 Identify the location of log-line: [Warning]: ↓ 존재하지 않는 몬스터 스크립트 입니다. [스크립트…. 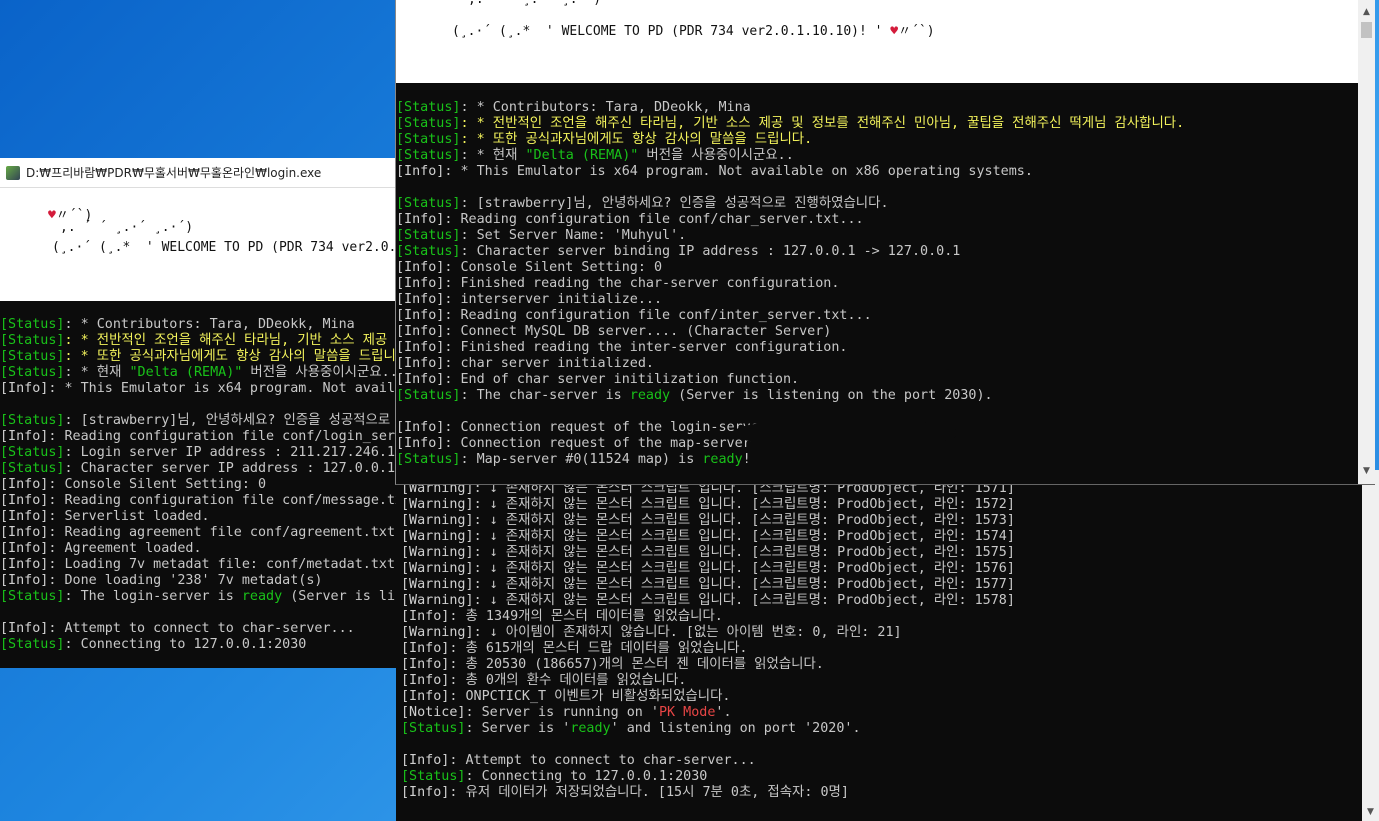
(708, 537).